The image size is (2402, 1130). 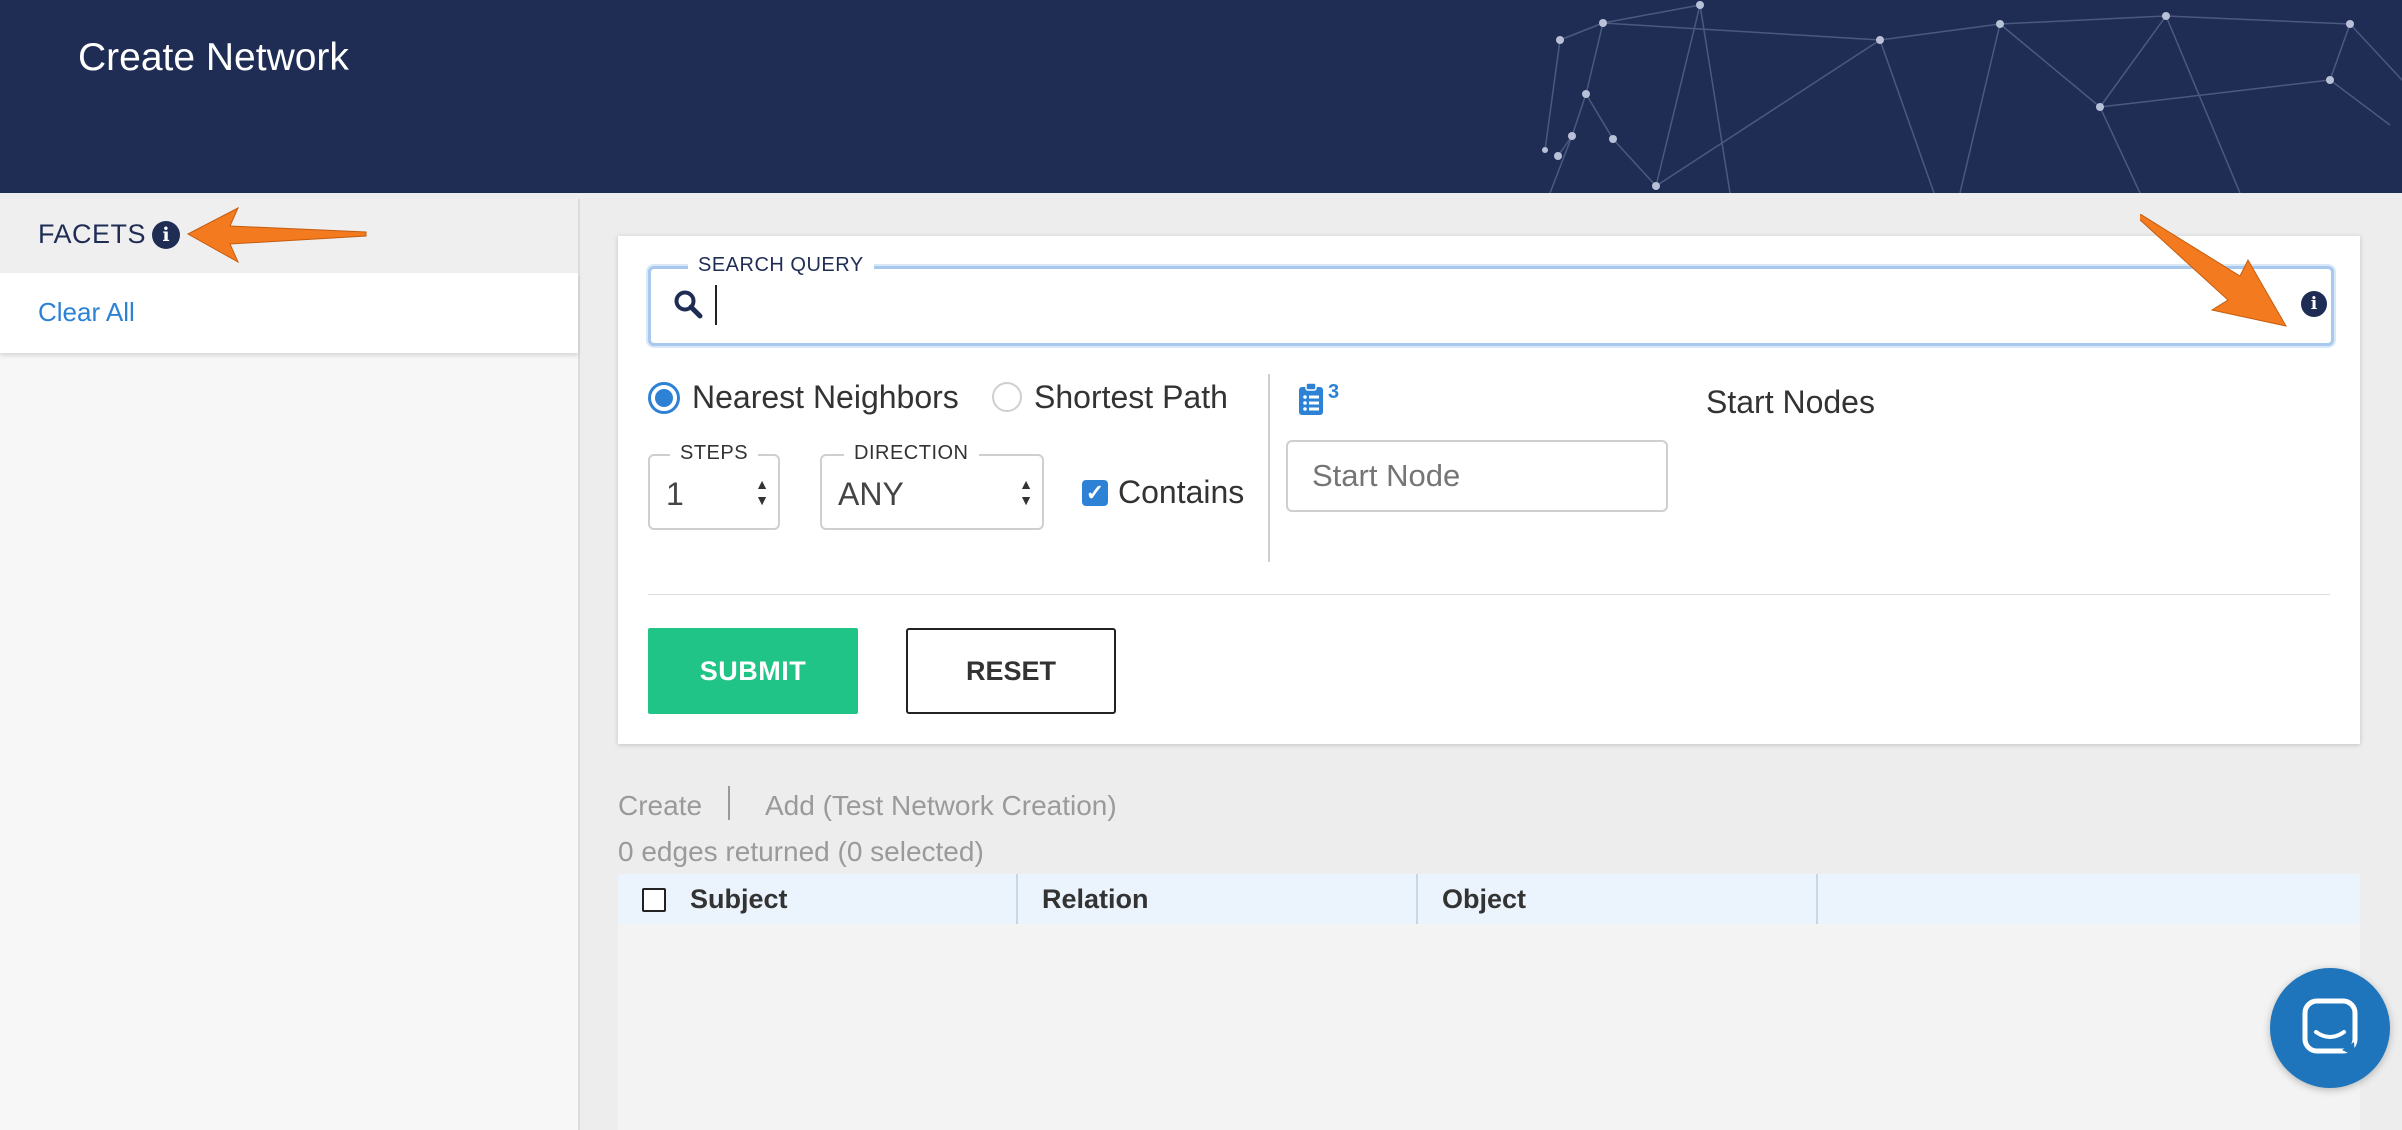 I want to click on search-icon, so click(x=688, y=306).